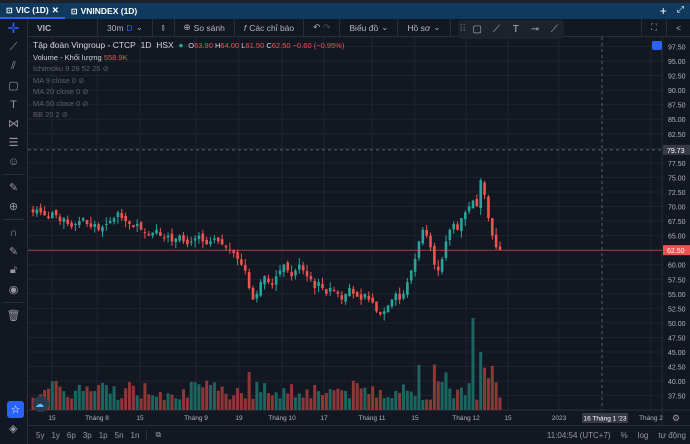 This screenshot has width=690, height=444. Describe the element at coordinates (672, 435) in the screenshot. I see `auto-toggle: tự động` at that location.